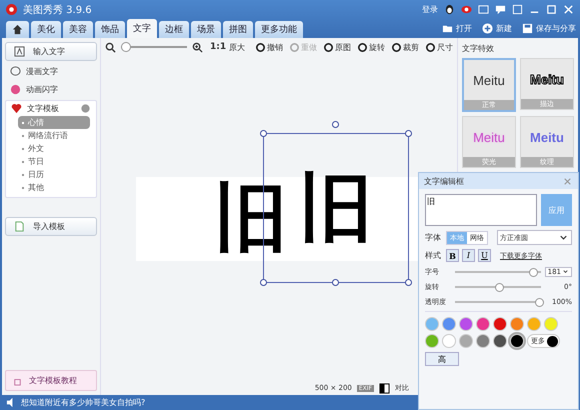 Image resolution: width=580 pixels, height=410 pixels. What do you see at coordinates (478, 48) in the screenshot?
I see `panel-title: 文字特效` at bounding box center [478, 48].